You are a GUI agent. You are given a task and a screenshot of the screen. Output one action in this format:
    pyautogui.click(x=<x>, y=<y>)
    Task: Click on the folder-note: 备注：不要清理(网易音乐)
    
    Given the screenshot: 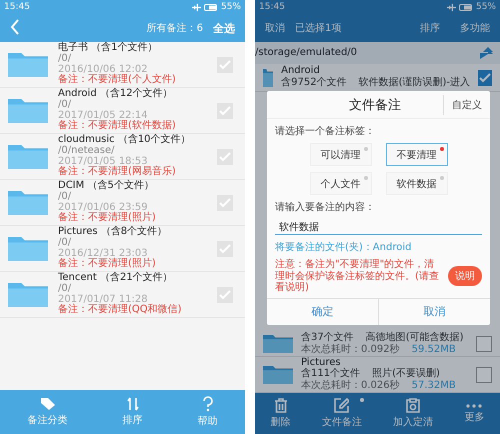 What is the action you would take?
    pyautogui.click(x=117, y=172)
    